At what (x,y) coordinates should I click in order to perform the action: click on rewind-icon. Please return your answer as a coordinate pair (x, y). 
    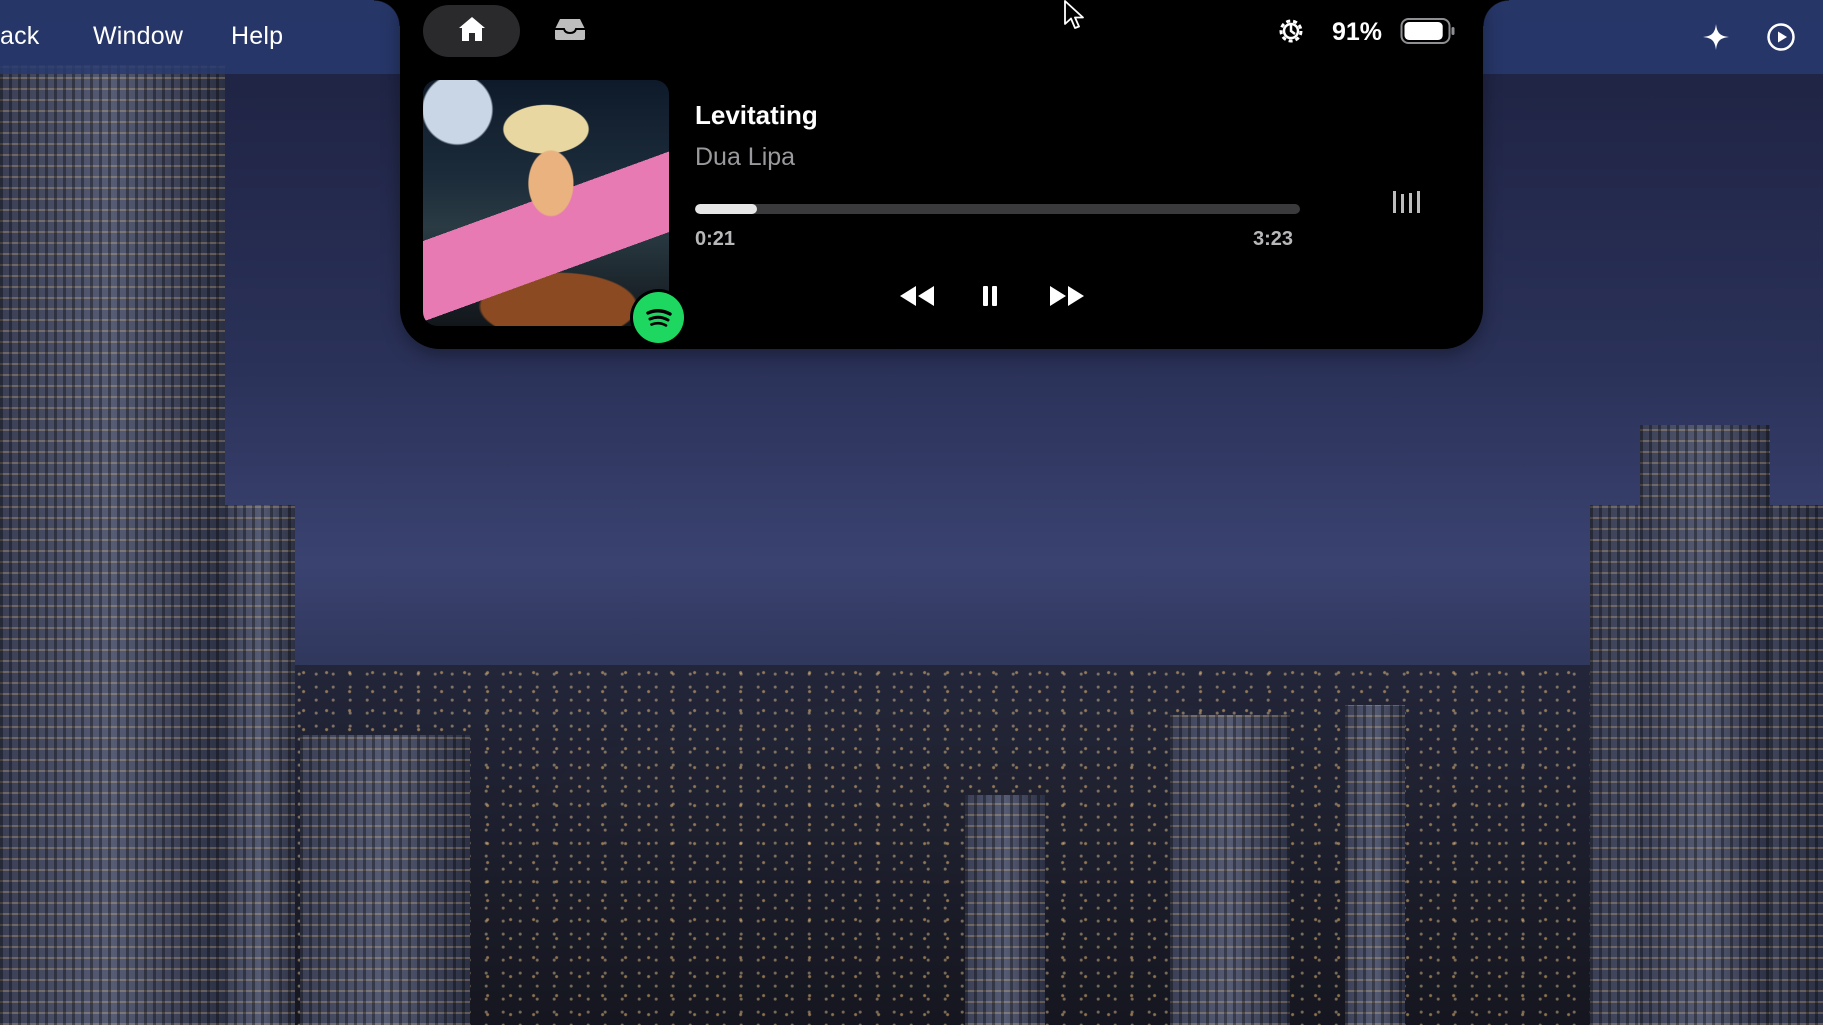
    Looking at the image, I should click on (917, 298).